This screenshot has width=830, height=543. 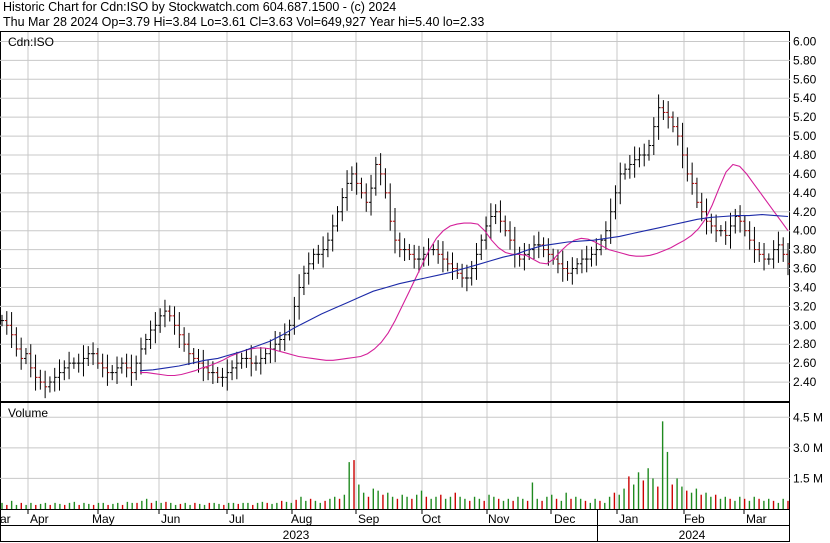 I want to click on x-month-label: Sep, so click(x=369, y=519).